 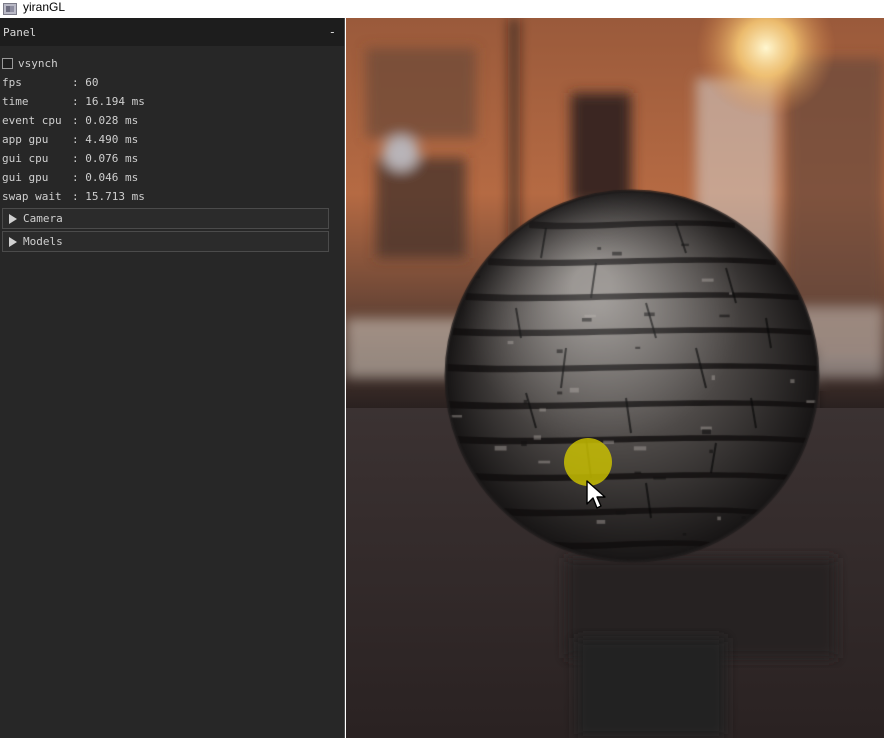 I want to click on stat-row-gui-cpu: gui cpu : 0.076 ms, so click(x=173, y=158).